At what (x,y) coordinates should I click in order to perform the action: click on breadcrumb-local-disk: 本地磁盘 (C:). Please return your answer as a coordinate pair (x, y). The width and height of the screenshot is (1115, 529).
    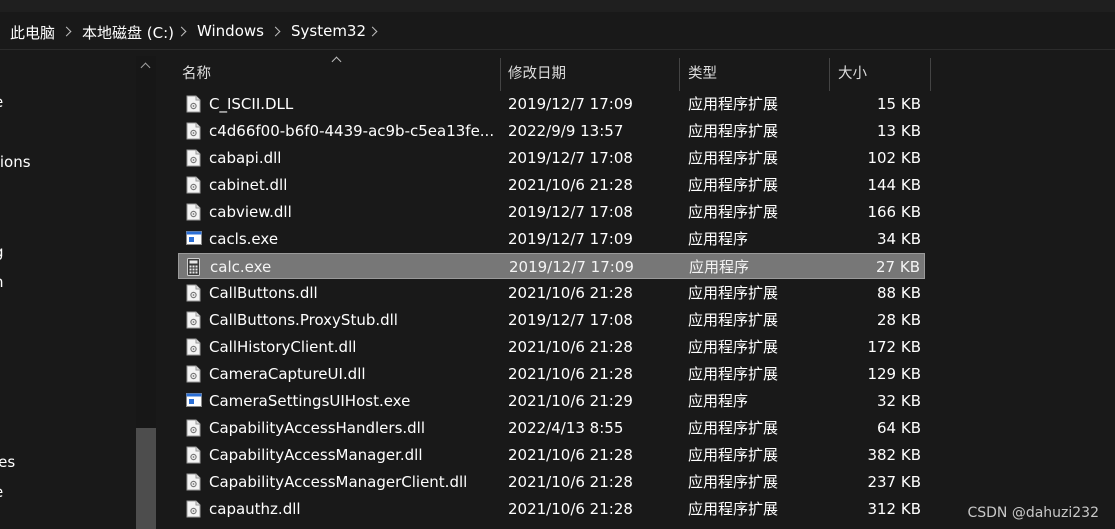
    Looking at the image, I should click on (128, 32).